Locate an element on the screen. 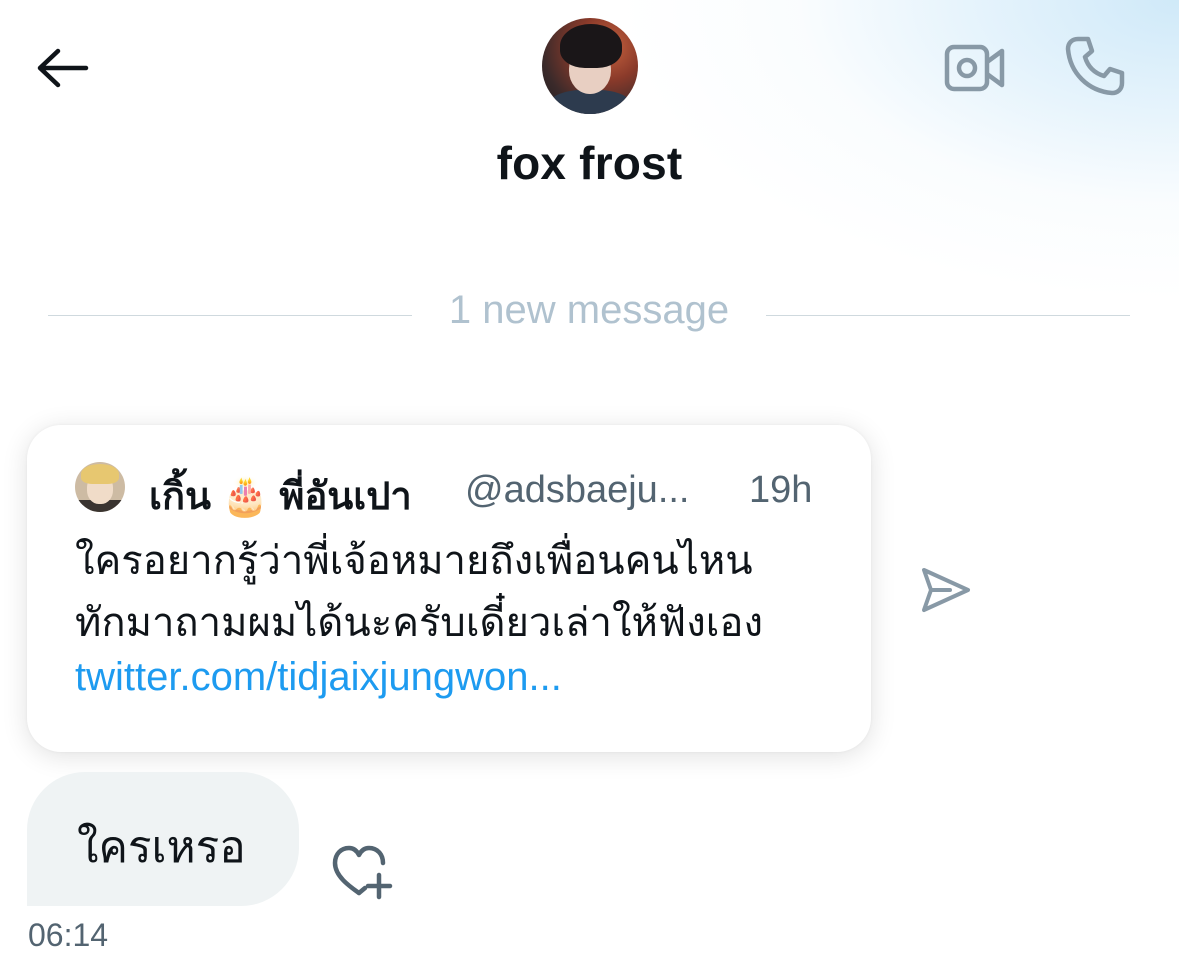 This screenshot has height=961, width=1179. phone-icon is located at coordinates (1095, 66).